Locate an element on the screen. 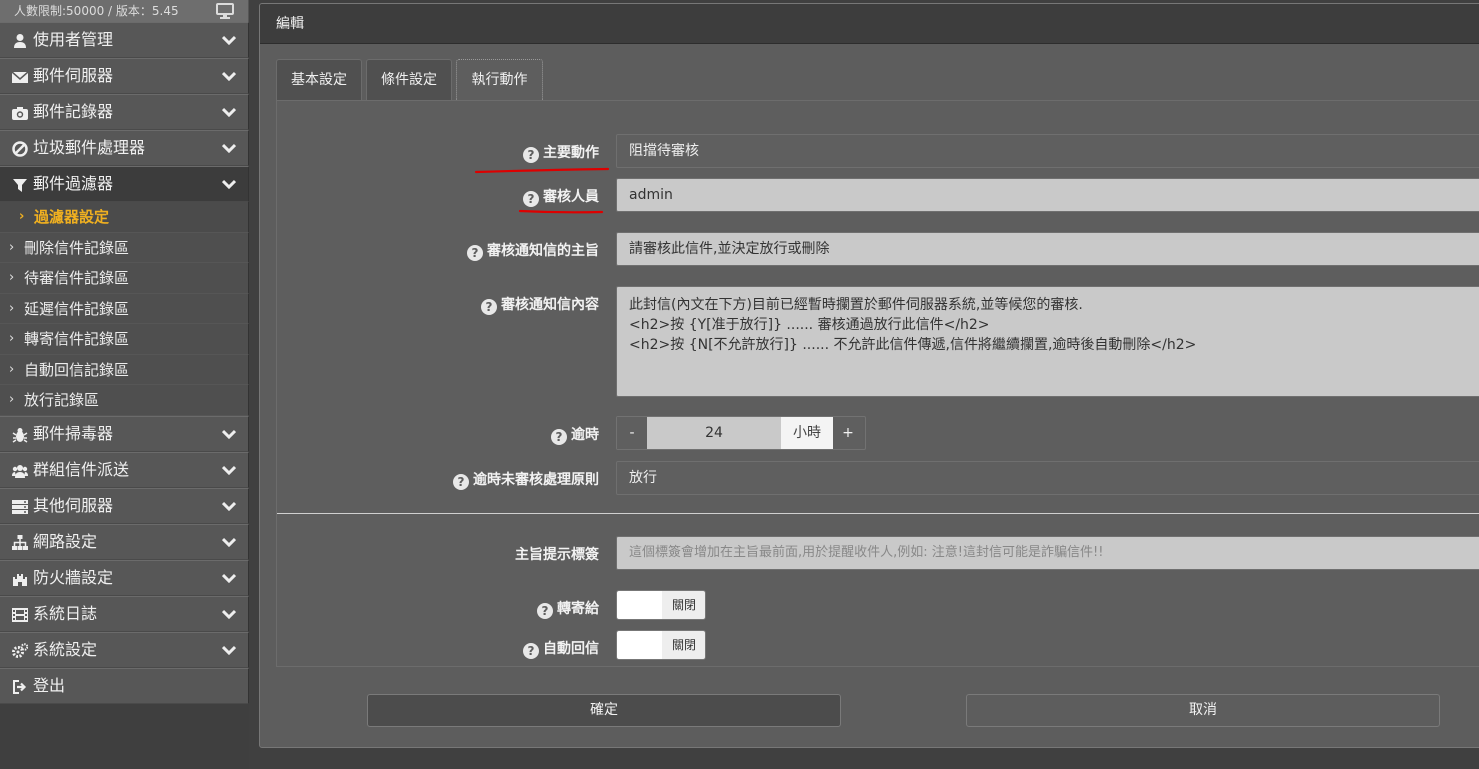 The width and height of the screenshot is (1479, 769). section-divider is located at coordinates (878, 513).